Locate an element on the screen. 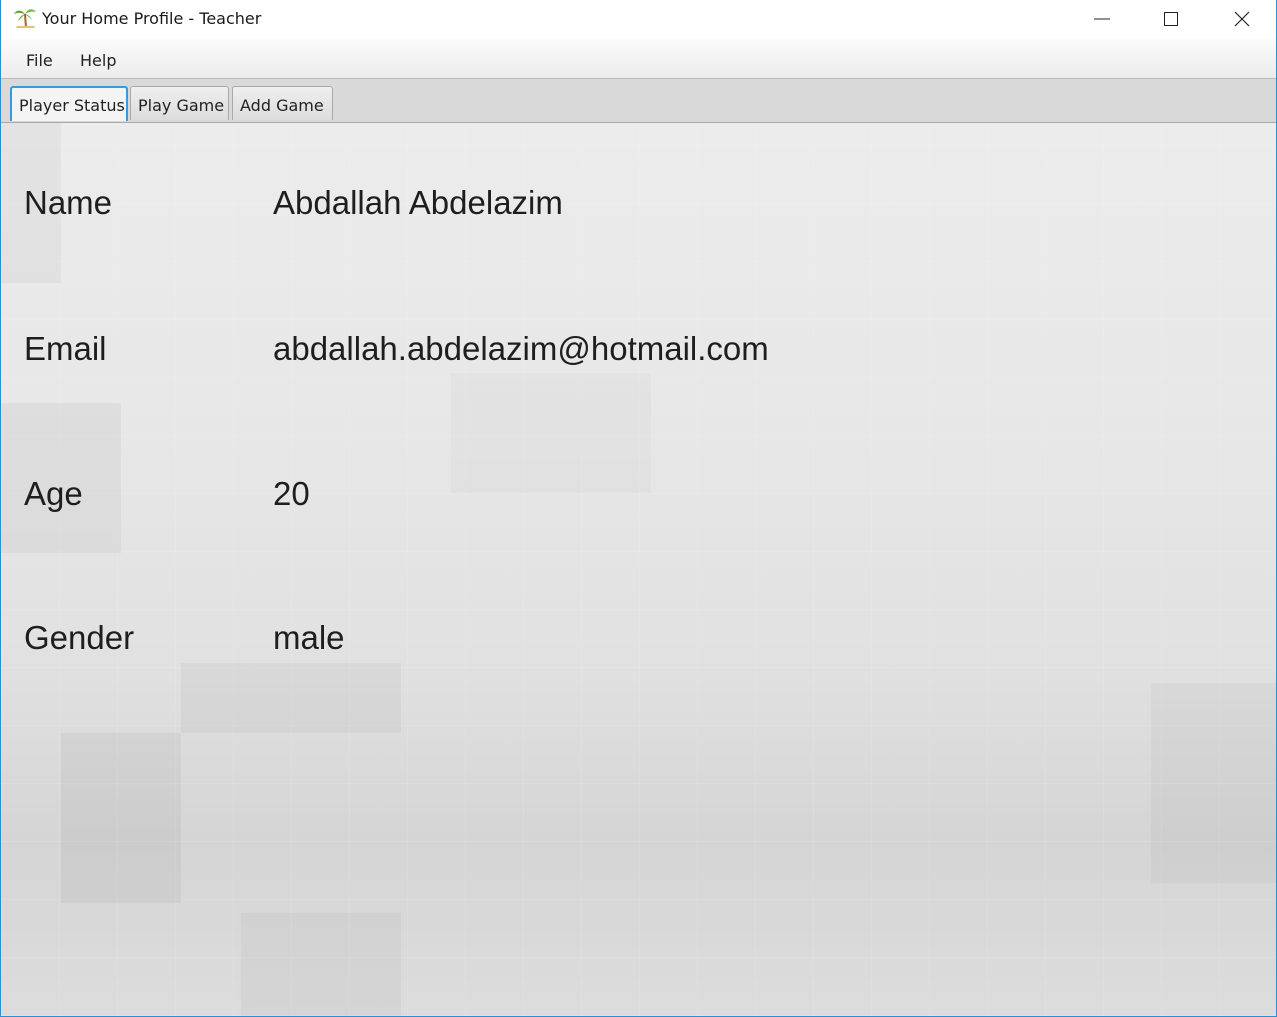  age-label: Age is located at coordinates (53, 493).